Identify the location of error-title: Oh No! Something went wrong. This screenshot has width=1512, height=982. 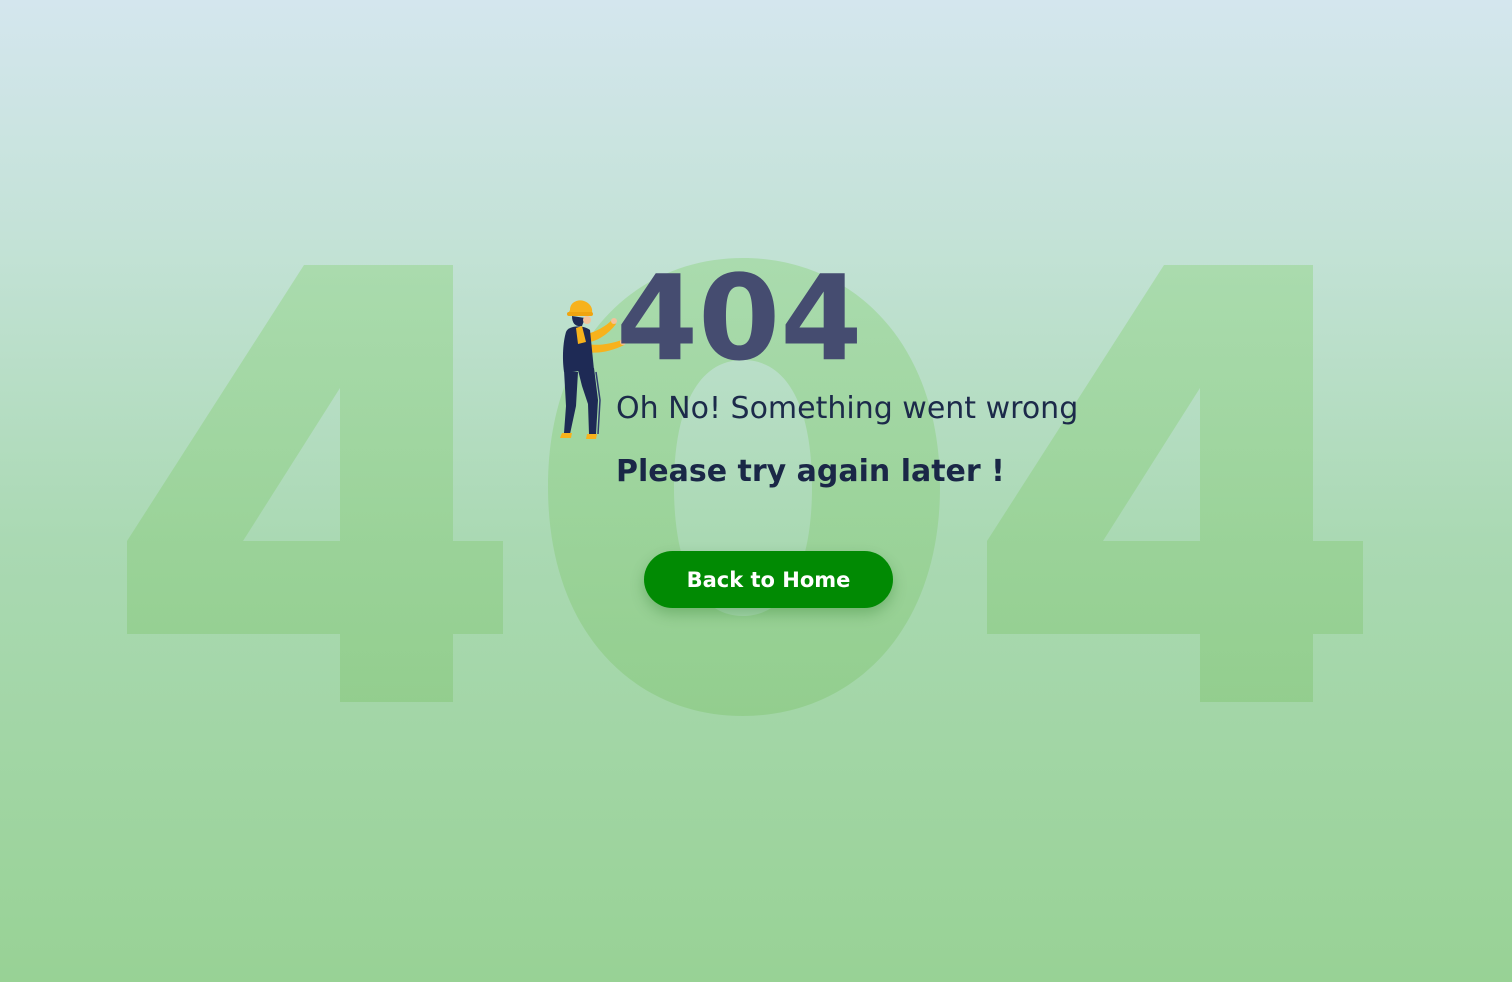
(847, 408).